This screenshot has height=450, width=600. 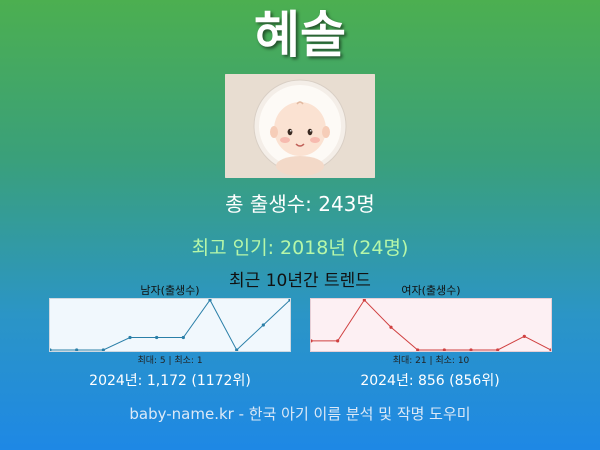 I want to click on female-series-line, so click(x=431, y=325).